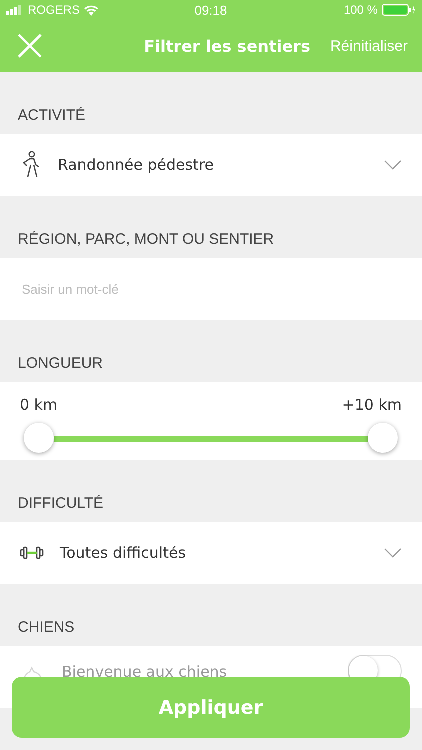 The image size is (422, 750). Describe the element at coordinates (136, 165) in the screenshot. I see `dropdown-value: Randonnée pédestre` at that location.